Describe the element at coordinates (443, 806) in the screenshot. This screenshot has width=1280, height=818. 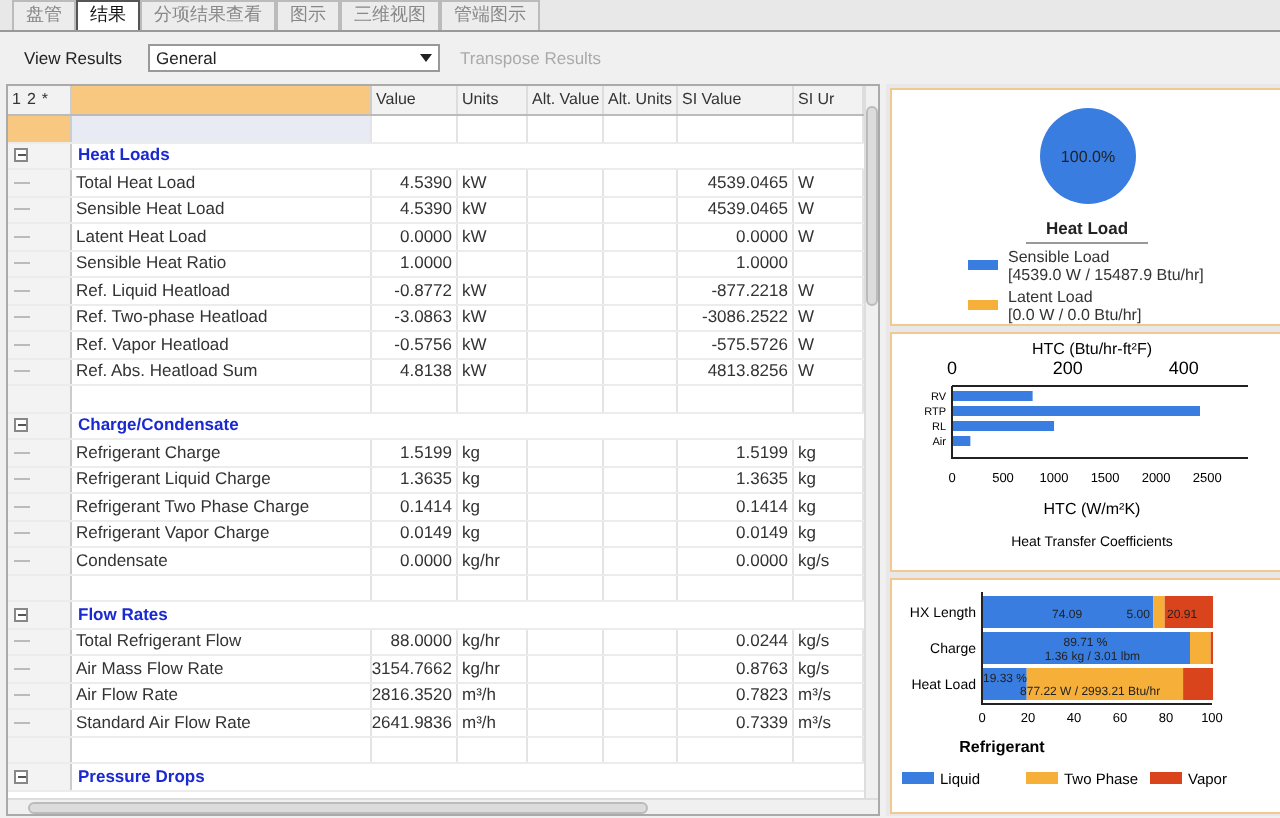
I see `horizontal-scrollbar` at that location.